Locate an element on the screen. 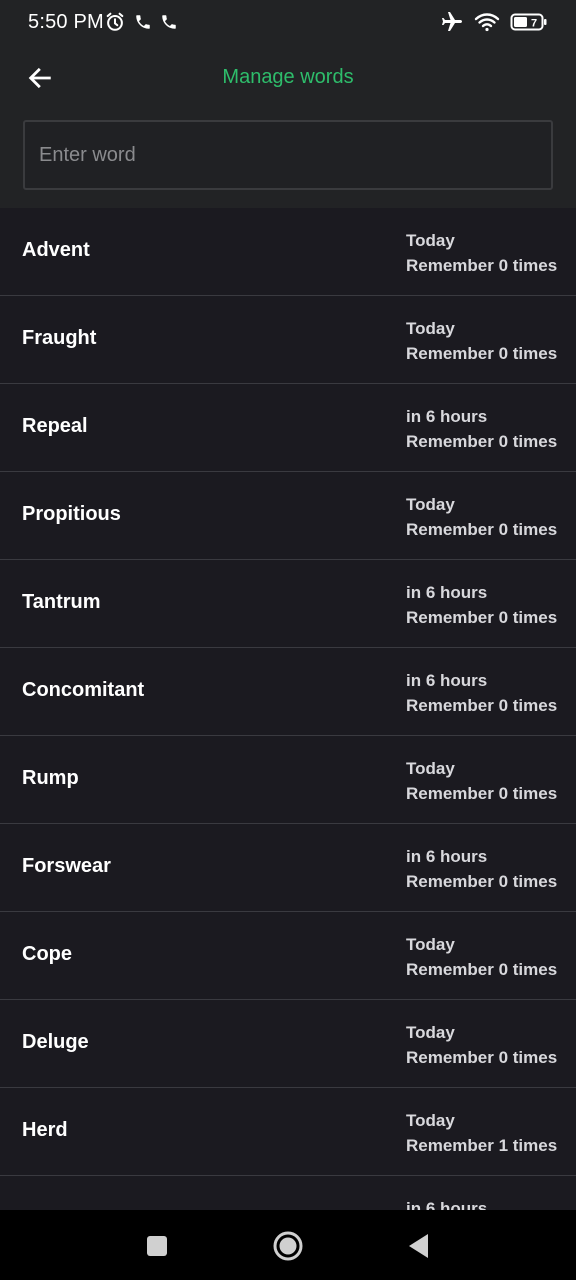 The image size is (576, 1280). wifi-icon is located at coordinates (487, 22).